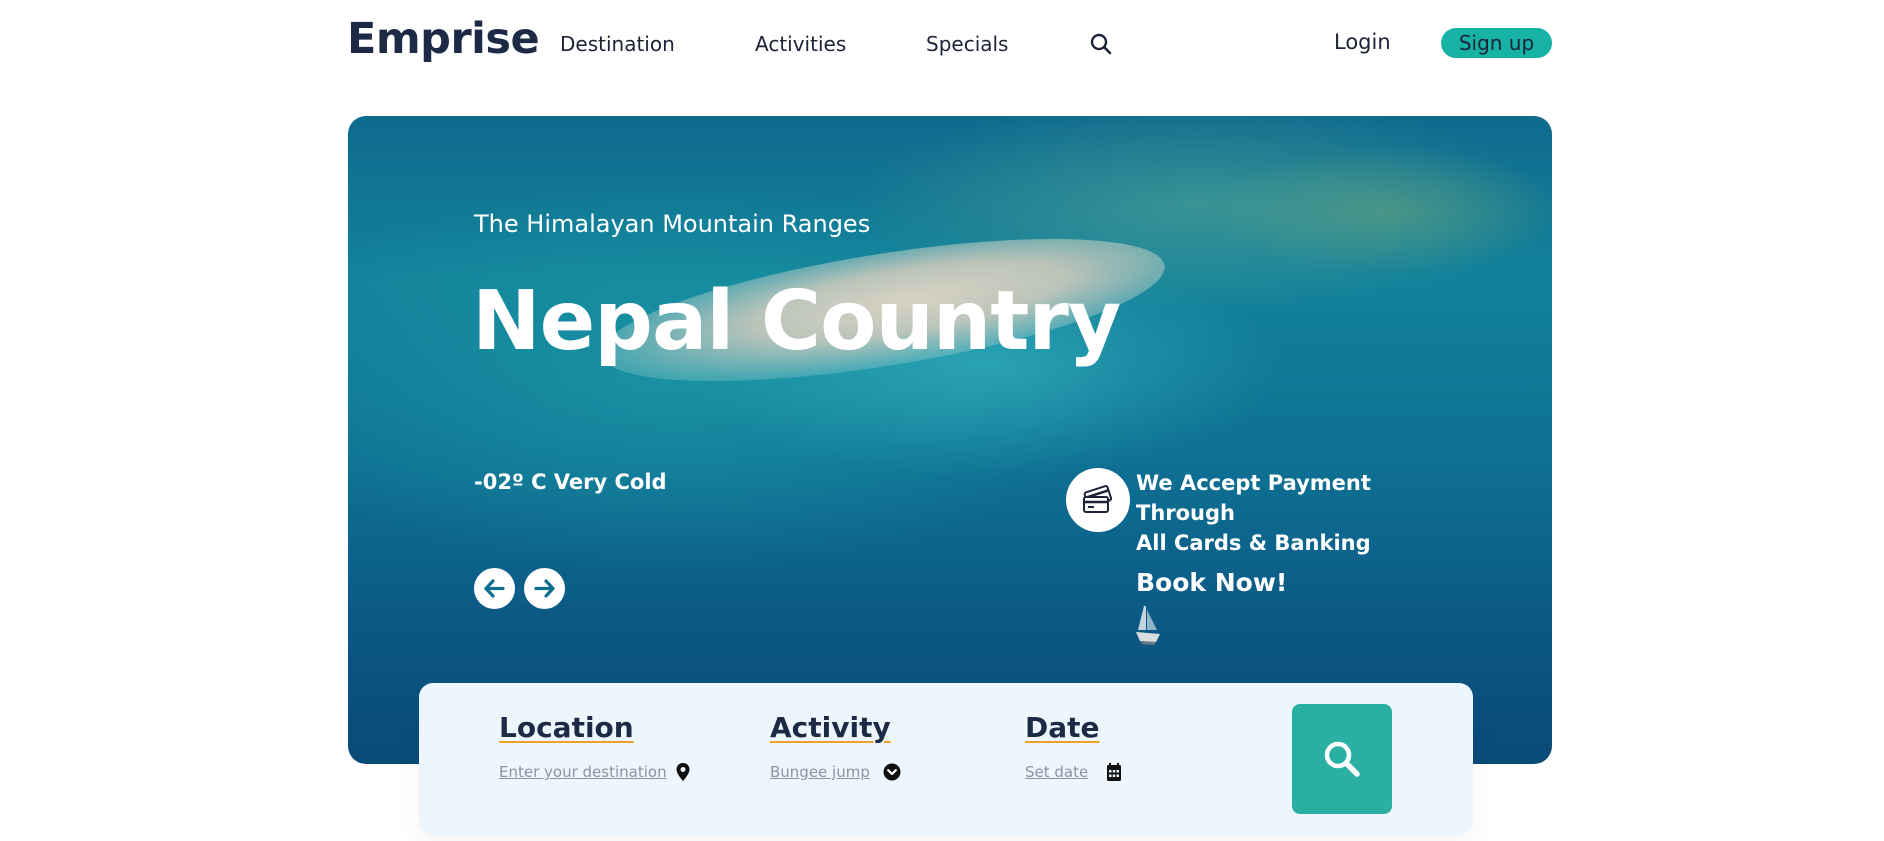 The height and width of the screenshot is (841, 1884). Describe the element at coordinates (800, 44) in the screenshot. I see `nav-activities: Activities` at that location.